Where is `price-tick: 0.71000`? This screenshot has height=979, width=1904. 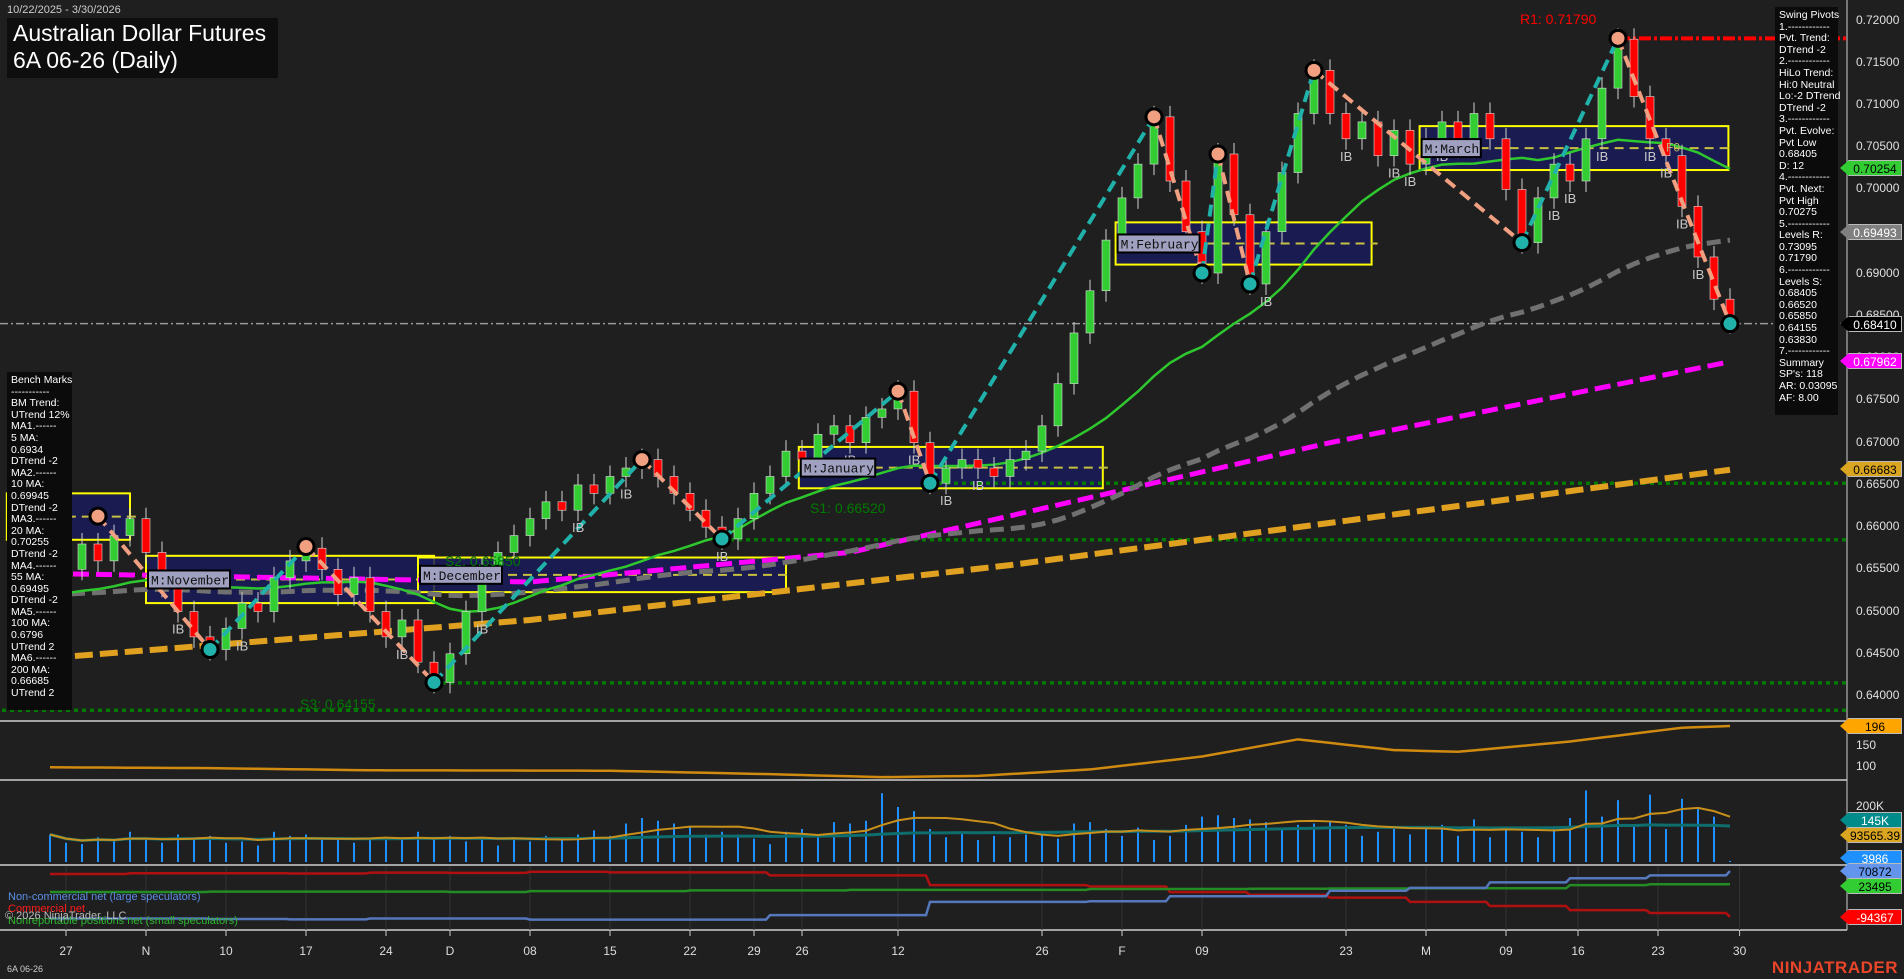
price-tick: 0.71000 is located at coordinates (1878, 104).